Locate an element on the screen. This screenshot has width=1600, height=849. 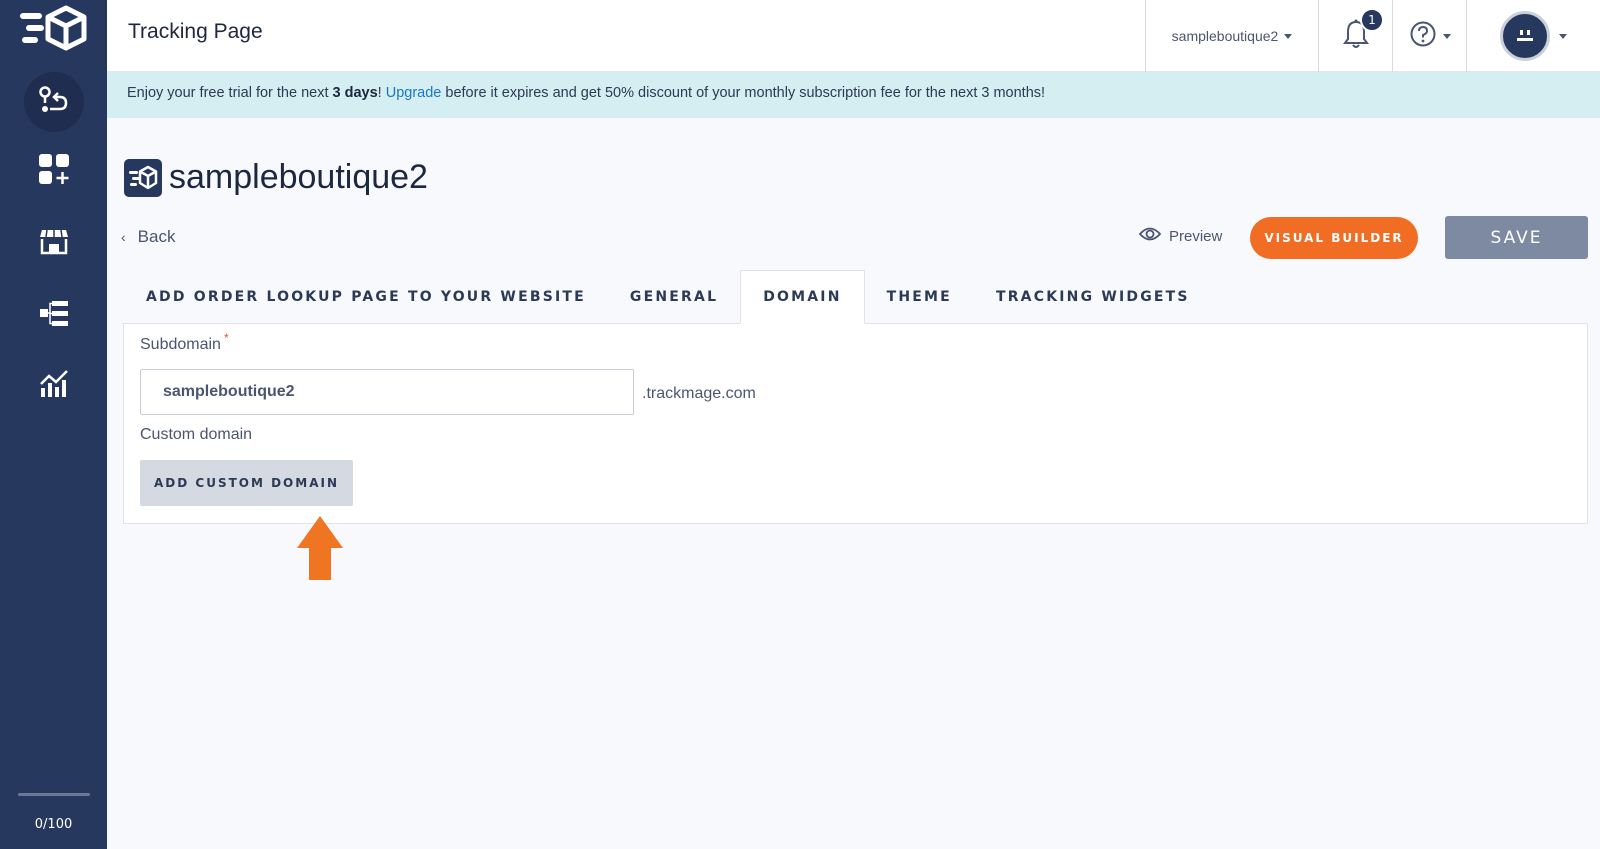
required-mark: * is located at coordinates (226, 338).